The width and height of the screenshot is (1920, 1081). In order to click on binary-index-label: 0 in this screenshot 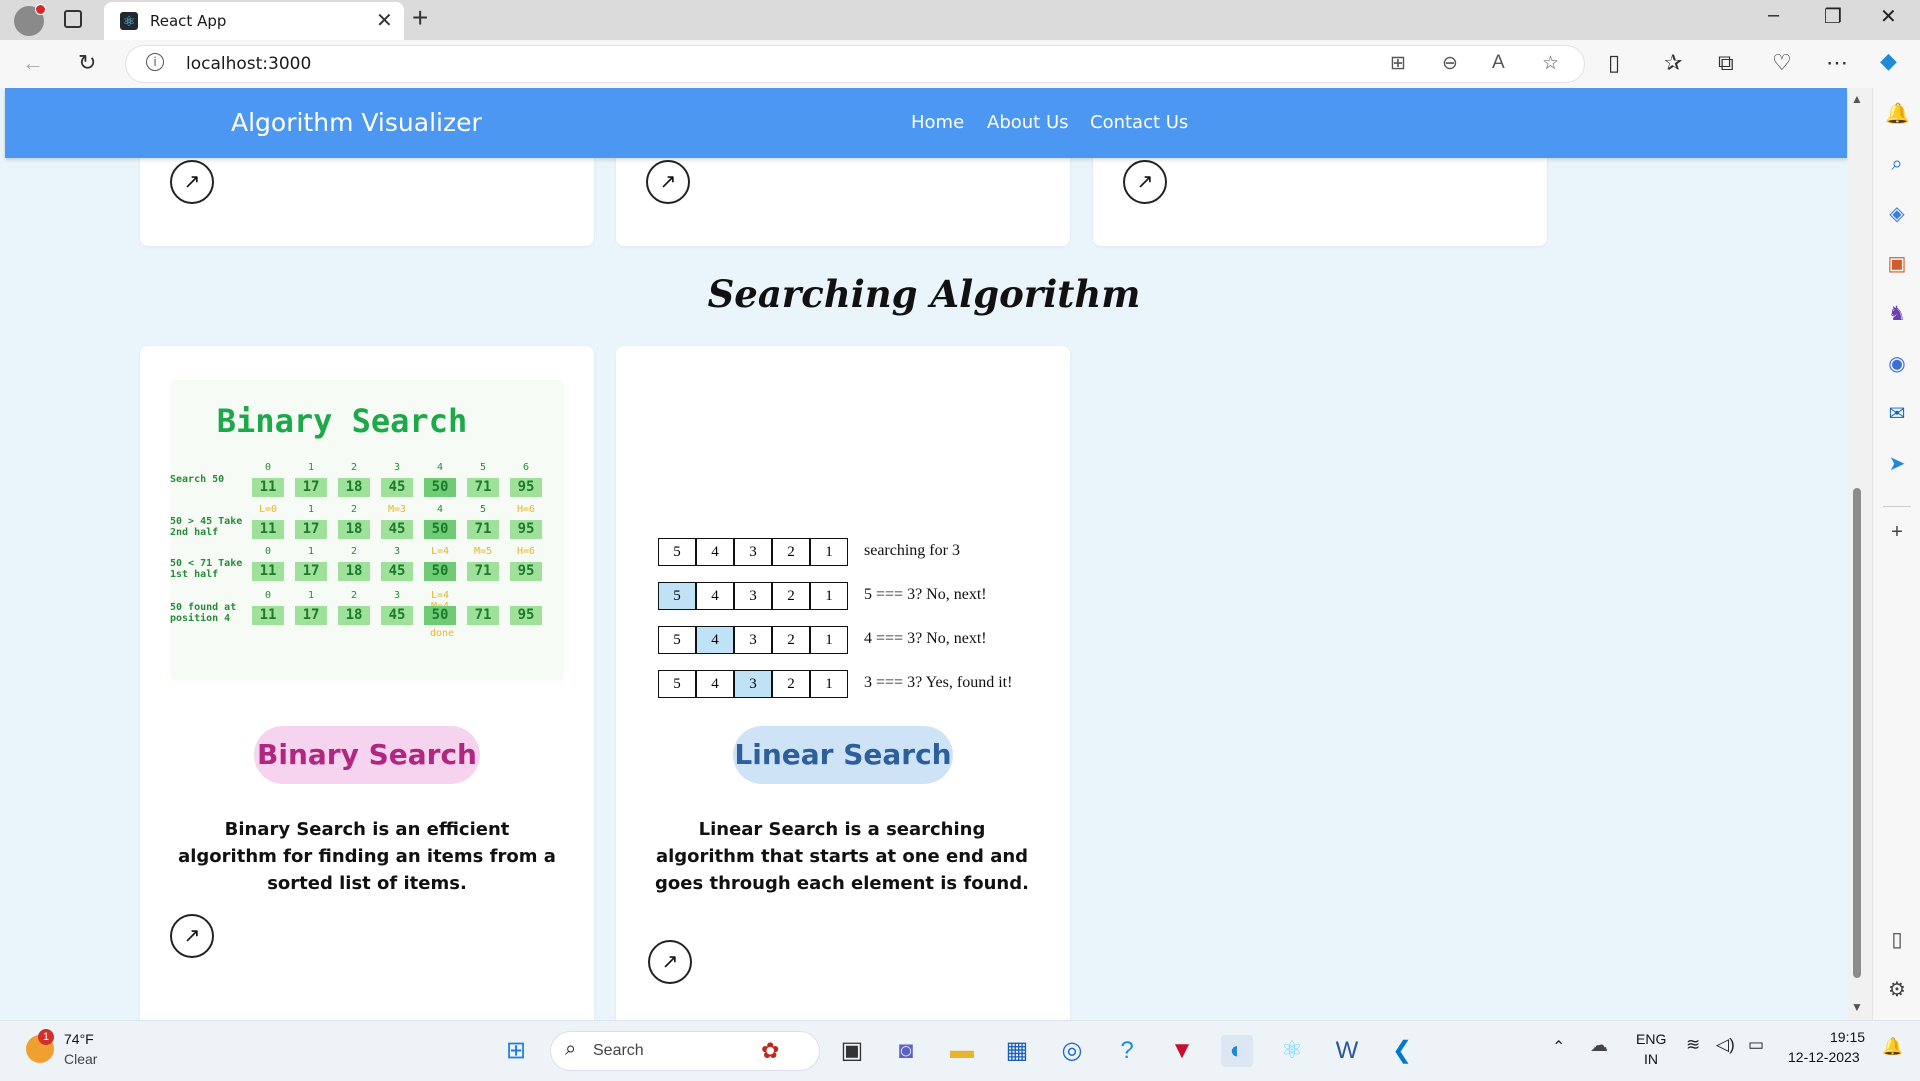, I will do `click(268, 551)`.